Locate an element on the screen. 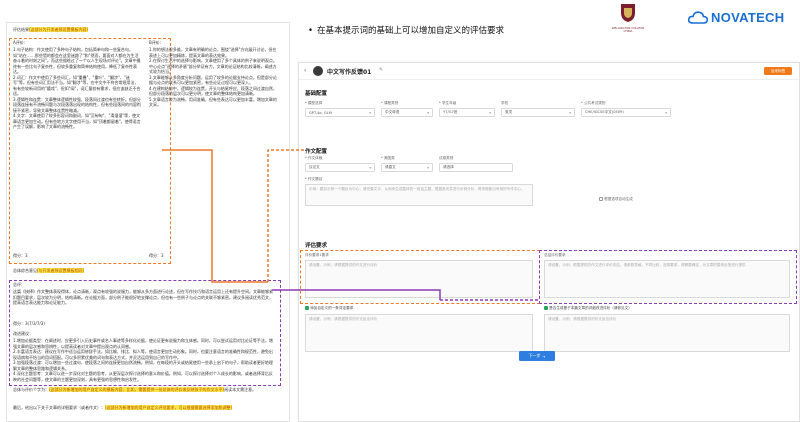  orange-connector is located at coordinates (215, 216).